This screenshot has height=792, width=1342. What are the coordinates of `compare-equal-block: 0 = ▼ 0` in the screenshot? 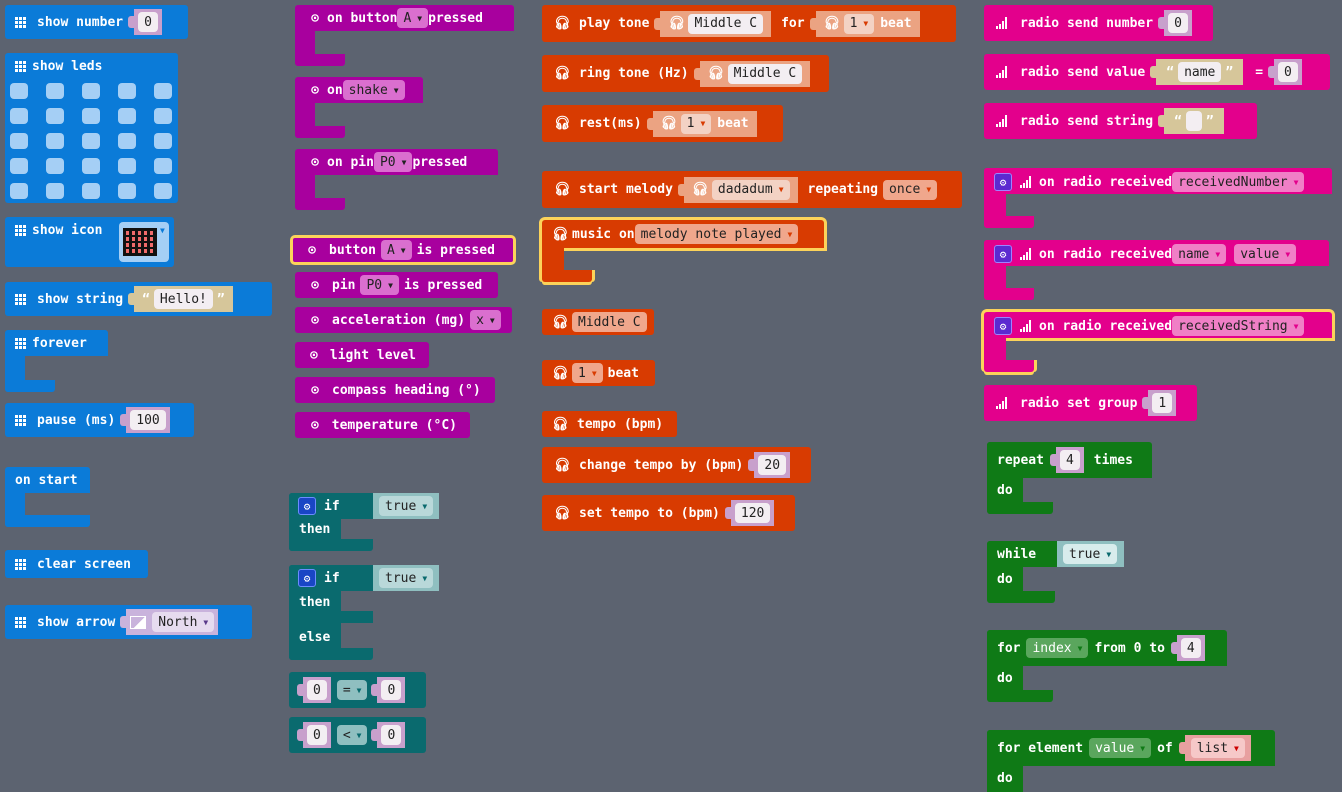 It's located at (357, 690).